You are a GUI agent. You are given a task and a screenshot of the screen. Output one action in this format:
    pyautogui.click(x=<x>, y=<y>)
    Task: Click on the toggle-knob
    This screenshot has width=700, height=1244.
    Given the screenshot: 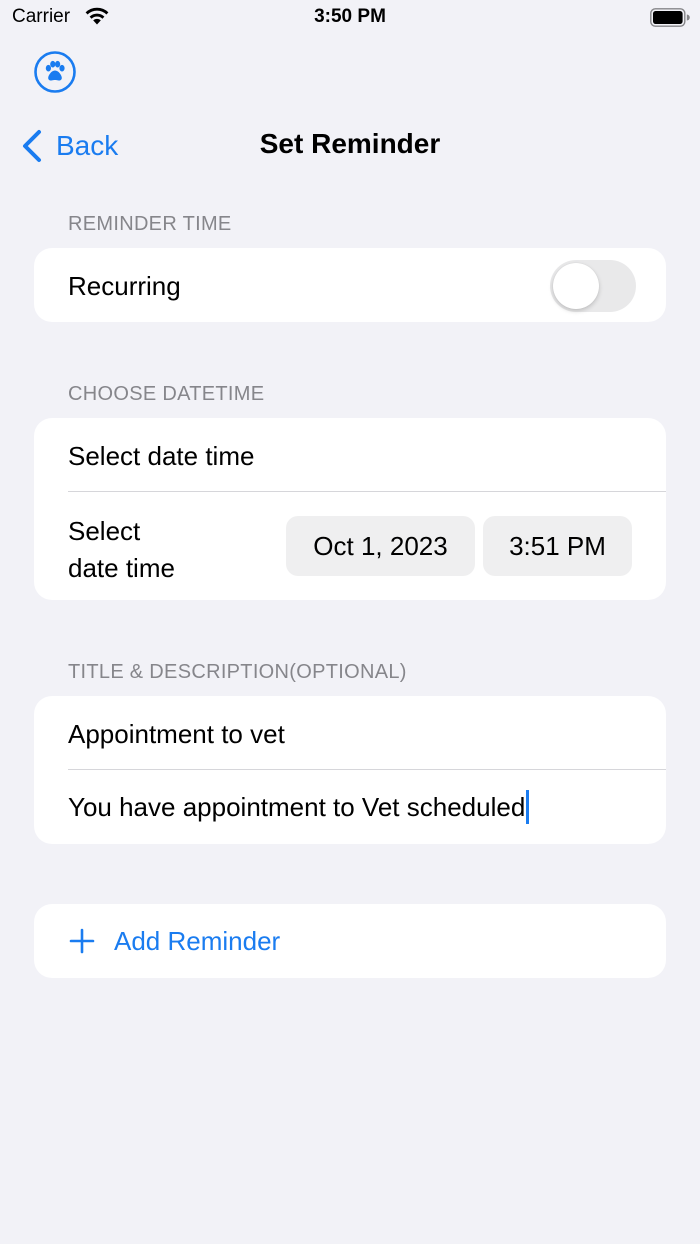 What is the action you would take?
    pyautogui.click(x=576, y=286)
    